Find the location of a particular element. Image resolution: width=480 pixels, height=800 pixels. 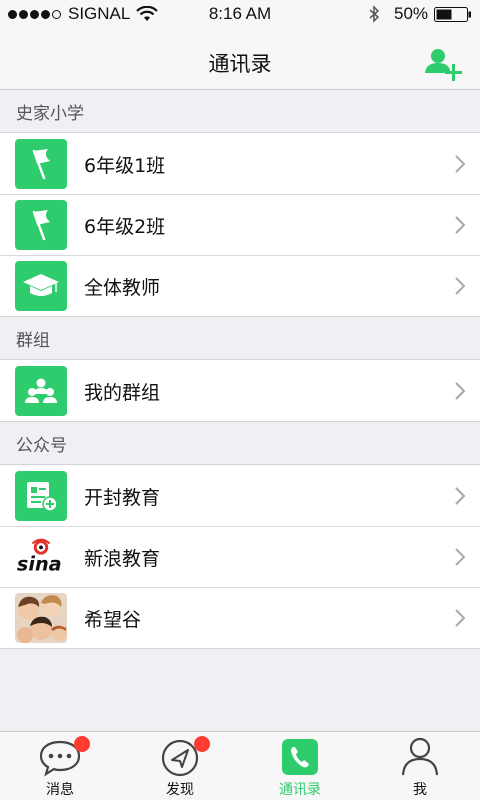

news-add-icon is located at coordinates (41, 496).